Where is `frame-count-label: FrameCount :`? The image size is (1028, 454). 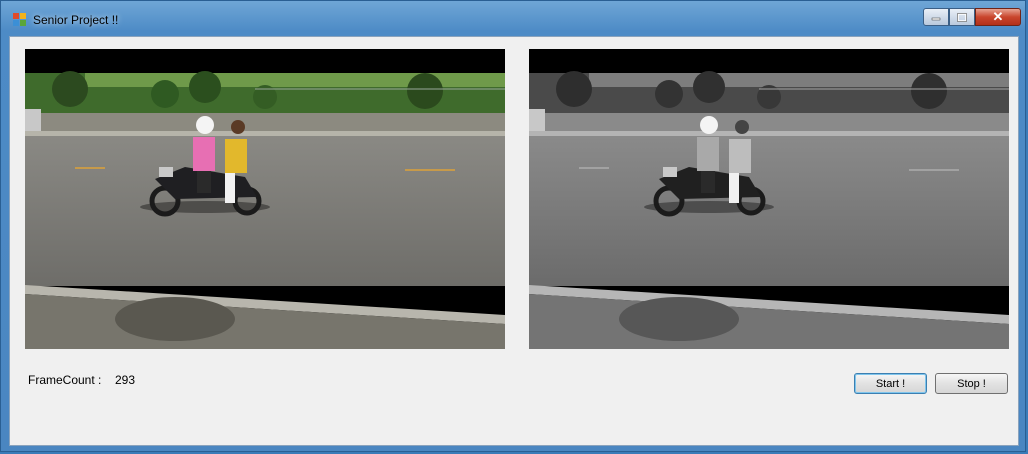 frame-count-label: FrameCount : is located at coordinates (65, 380).